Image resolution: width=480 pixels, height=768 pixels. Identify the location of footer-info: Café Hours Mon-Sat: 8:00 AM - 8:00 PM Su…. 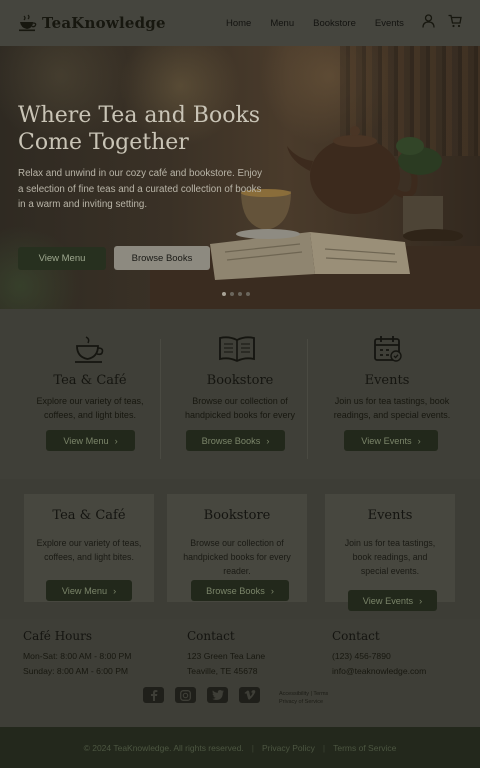
(240, 673).